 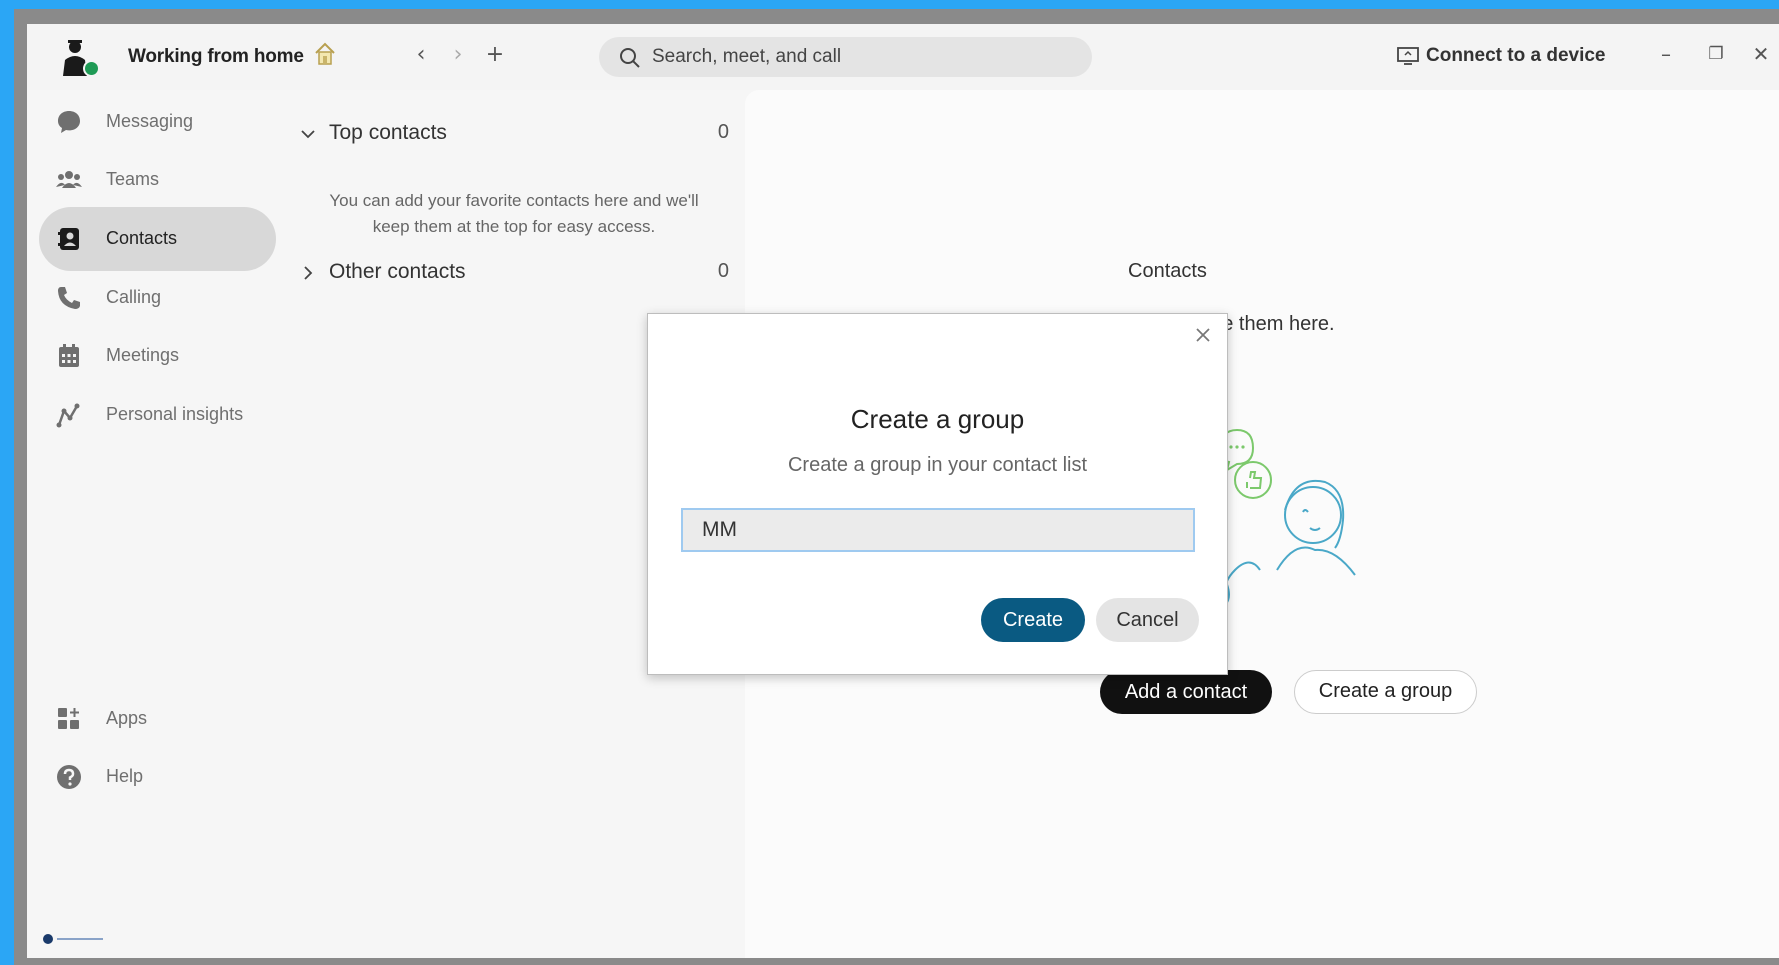 What do you see at coordinates (150, 121) in the screenshot?
I see `sidebar-item-label: Messaging` at bounding box center [150, 121].